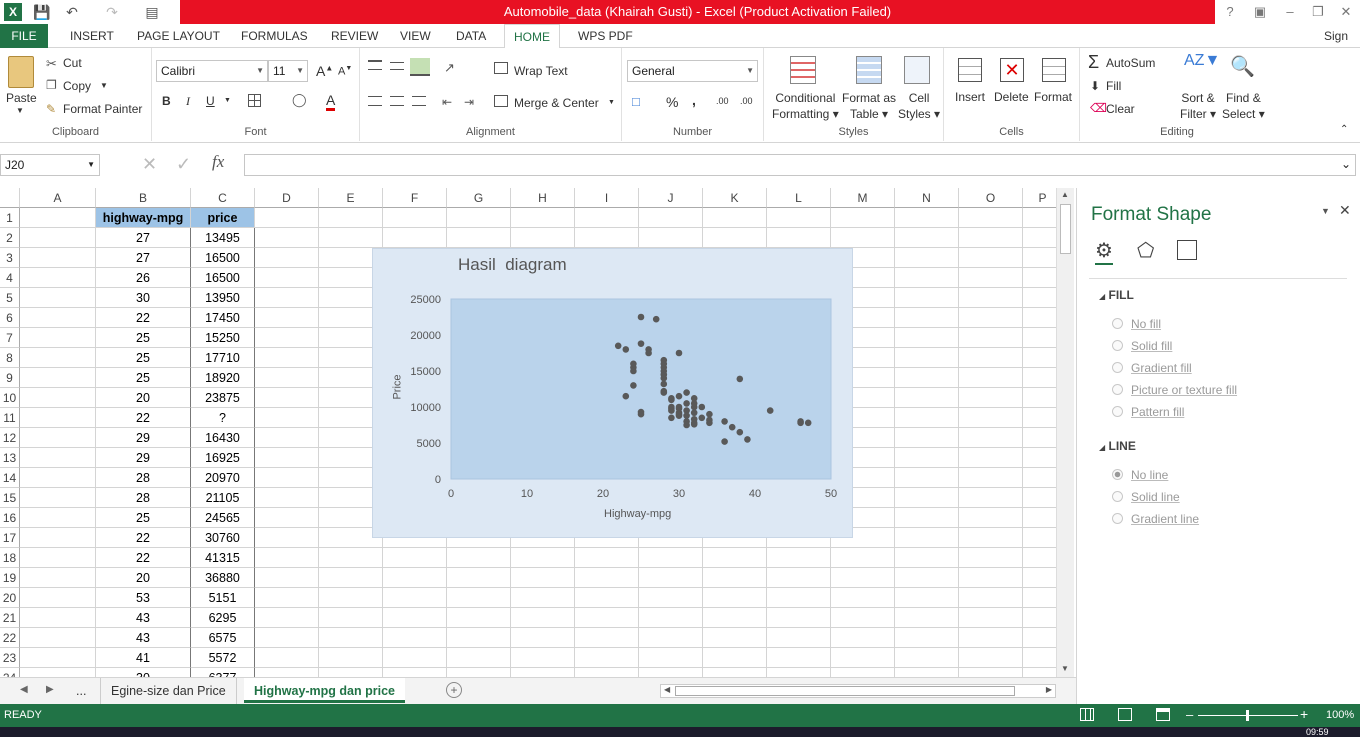  What do you see at coordinates (927, 672) in the screenshot?
I see `cell-n24` at bounding box center [927, 672].